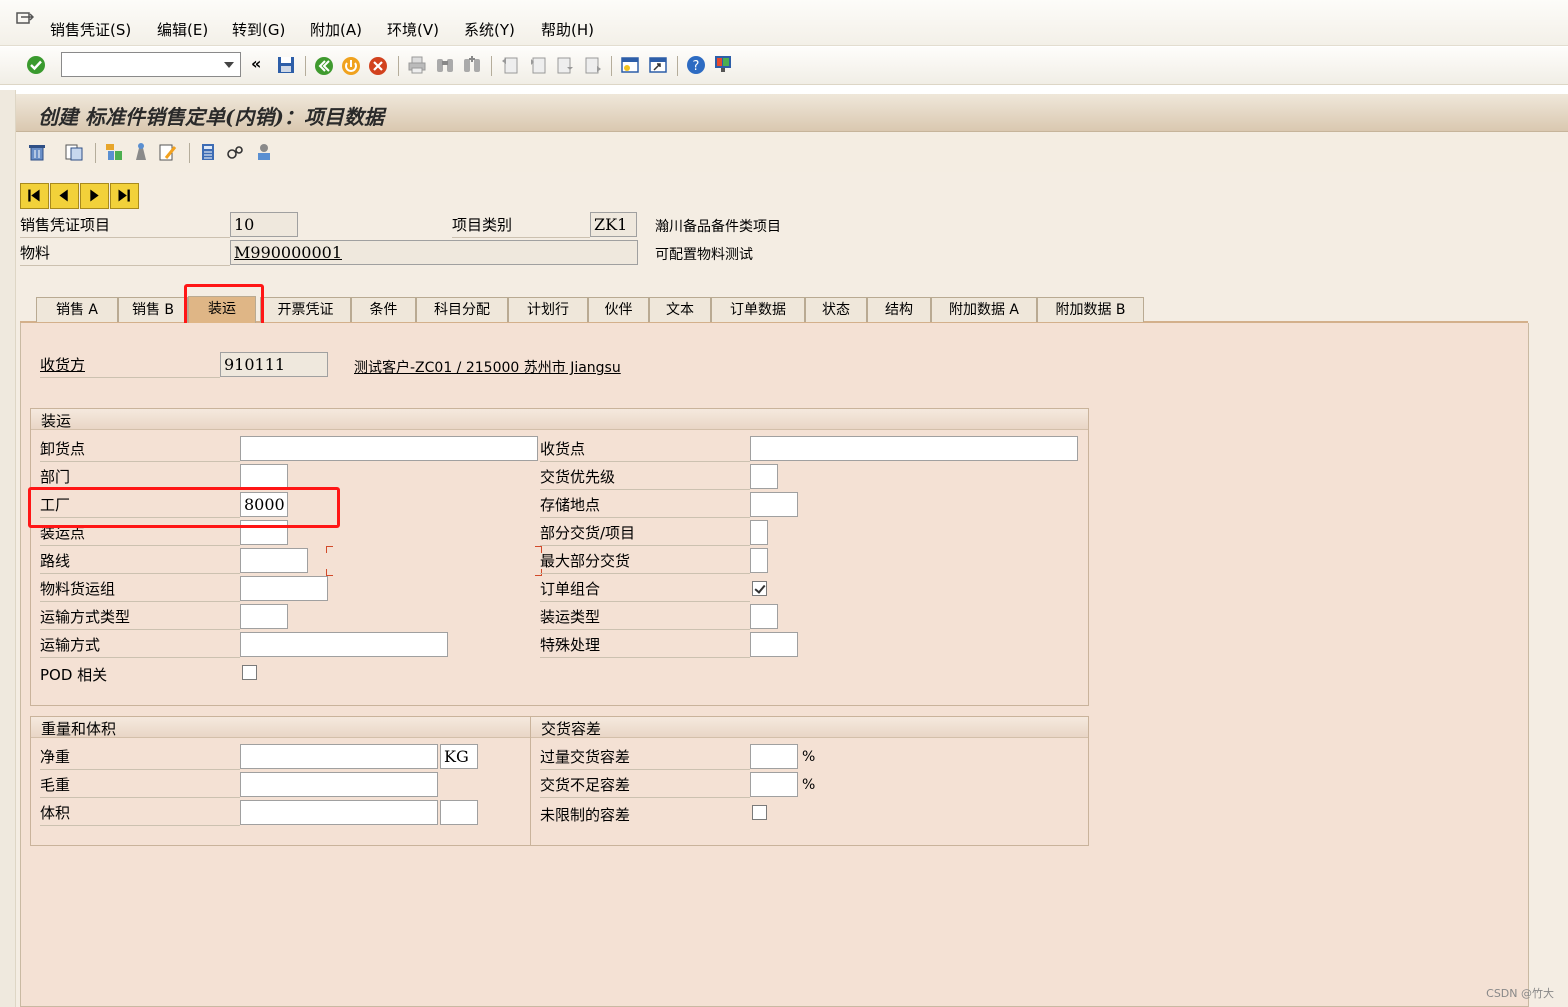  Describe the element at coordinates (151, 64) in the screenshot. I see `command-field` at that location.